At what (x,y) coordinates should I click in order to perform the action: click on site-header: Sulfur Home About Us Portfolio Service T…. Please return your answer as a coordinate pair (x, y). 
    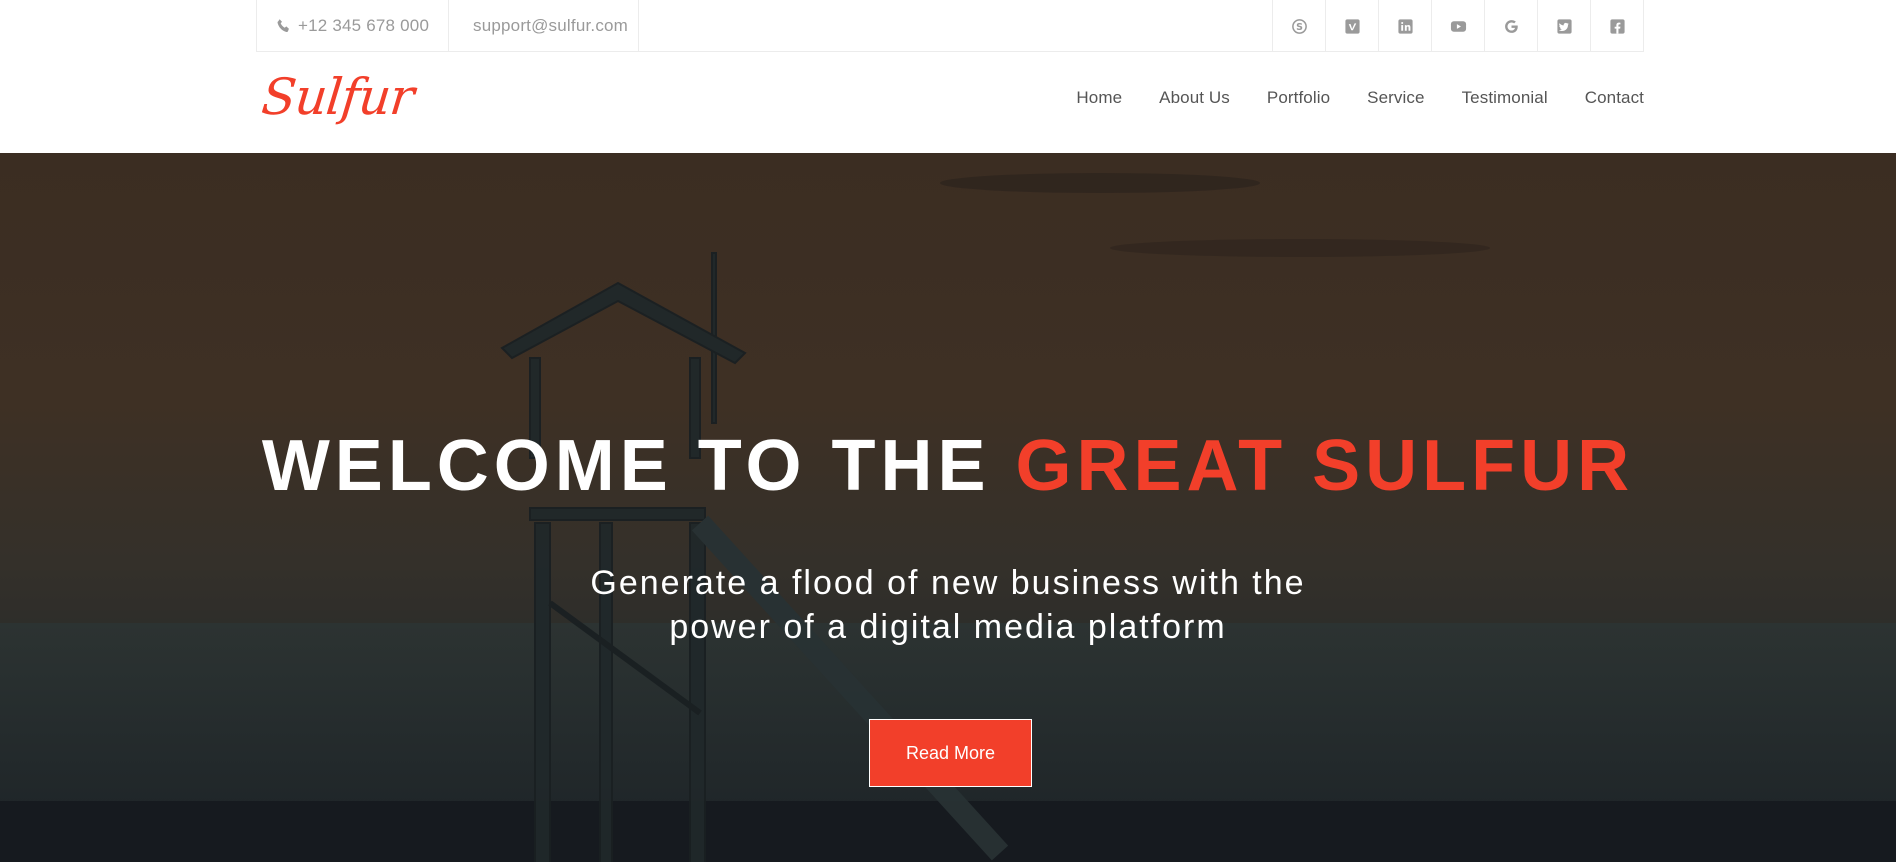
    Looking at the image, I should click on (948, 102).